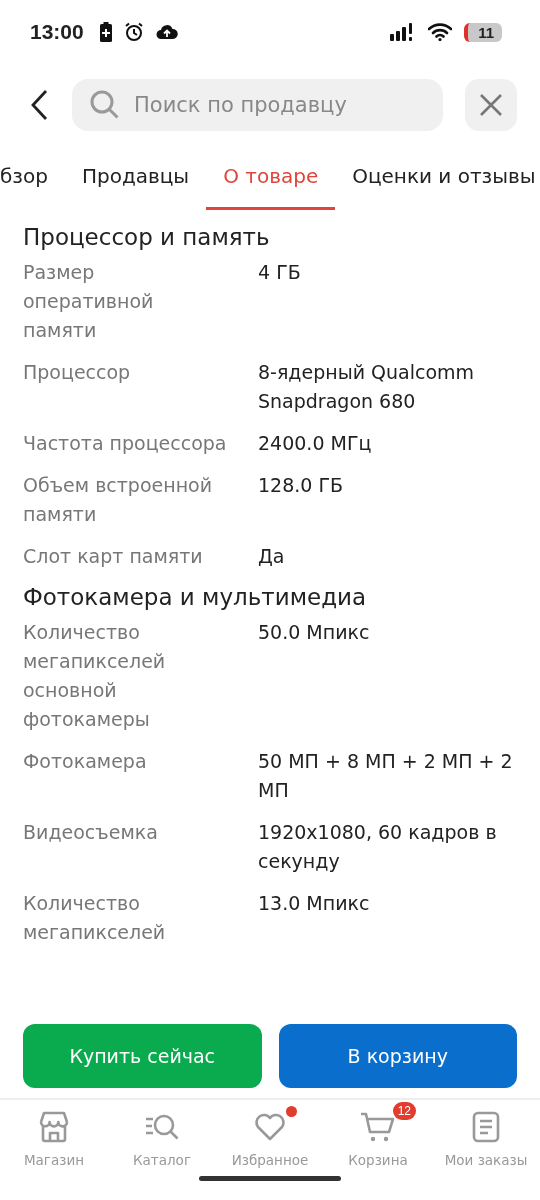 The width and height of the screenshot is (540, 1200). Describe the element at coordinates (135, 184) in the screenshot. I see `tab: Продавцы` at that location.